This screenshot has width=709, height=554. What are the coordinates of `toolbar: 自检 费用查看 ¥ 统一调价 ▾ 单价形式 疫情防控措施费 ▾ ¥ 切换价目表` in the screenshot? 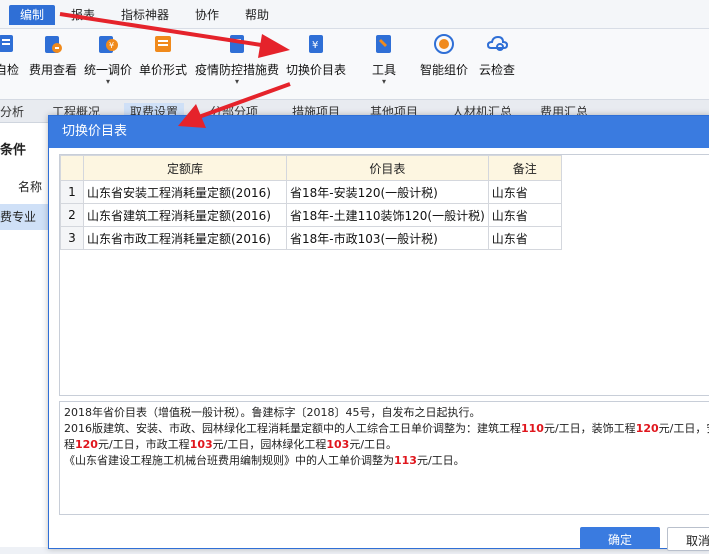 It's located at (354, 64).